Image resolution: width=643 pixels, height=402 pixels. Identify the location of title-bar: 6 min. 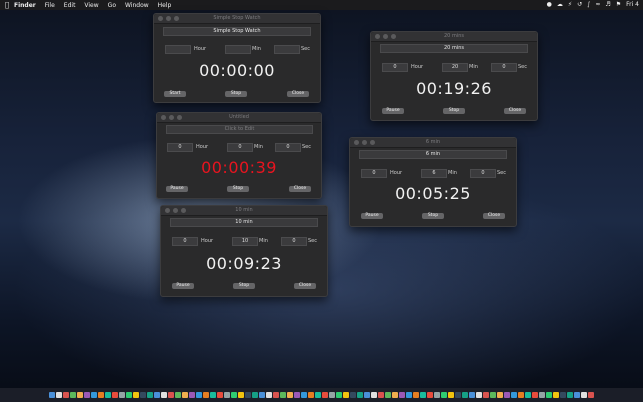
(433, 143).